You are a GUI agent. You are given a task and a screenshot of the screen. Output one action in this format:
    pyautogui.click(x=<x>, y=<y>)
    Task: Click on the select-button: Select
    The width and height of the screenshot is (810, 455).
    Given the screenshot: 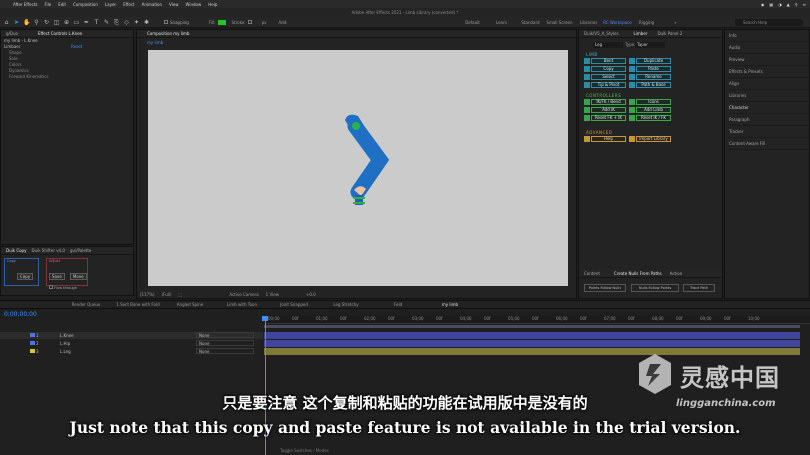 What is the action you would take?
    pyautogui.click(x=608, y=77)
    